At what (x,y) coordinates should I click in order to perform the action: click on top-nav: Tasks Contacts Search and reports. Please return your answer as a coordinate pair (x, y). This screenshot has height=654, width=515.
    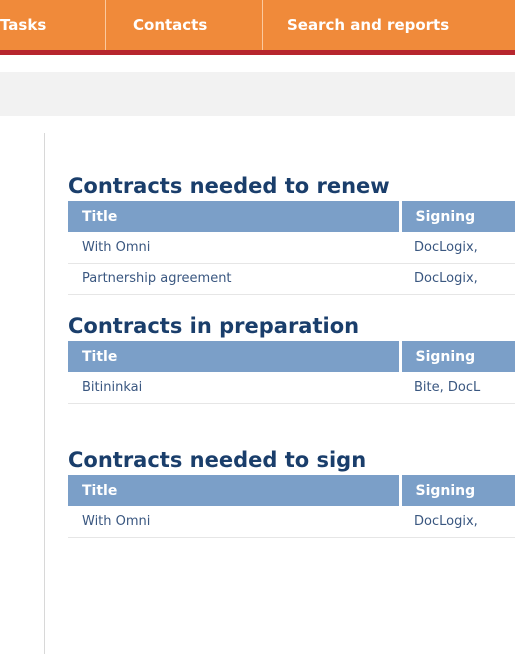
    Looking at the image, I should click on (257, 27).